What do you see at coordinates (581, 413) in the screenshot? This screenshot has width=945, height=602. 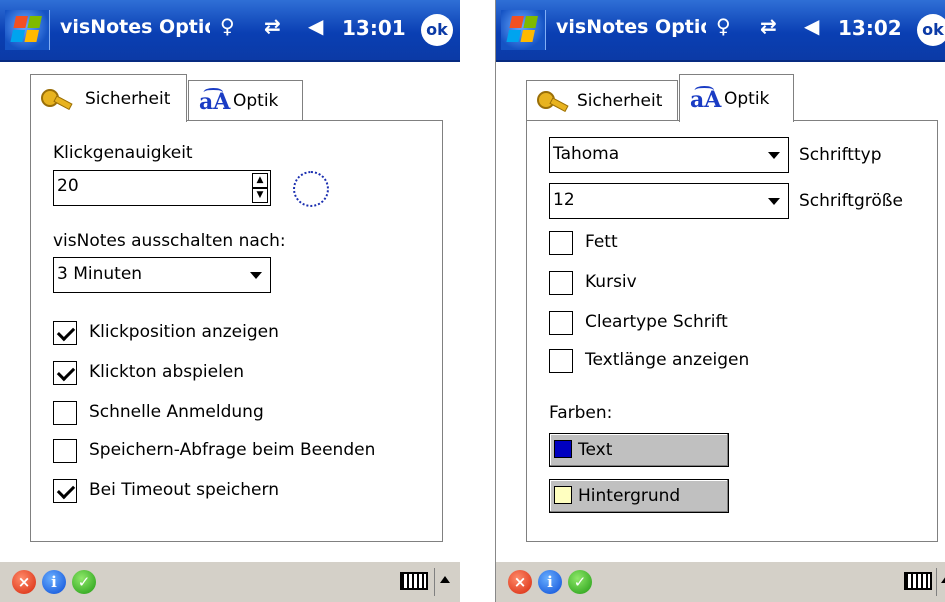 I see `colors-label: Farben:` at bounding box center [581, 413].